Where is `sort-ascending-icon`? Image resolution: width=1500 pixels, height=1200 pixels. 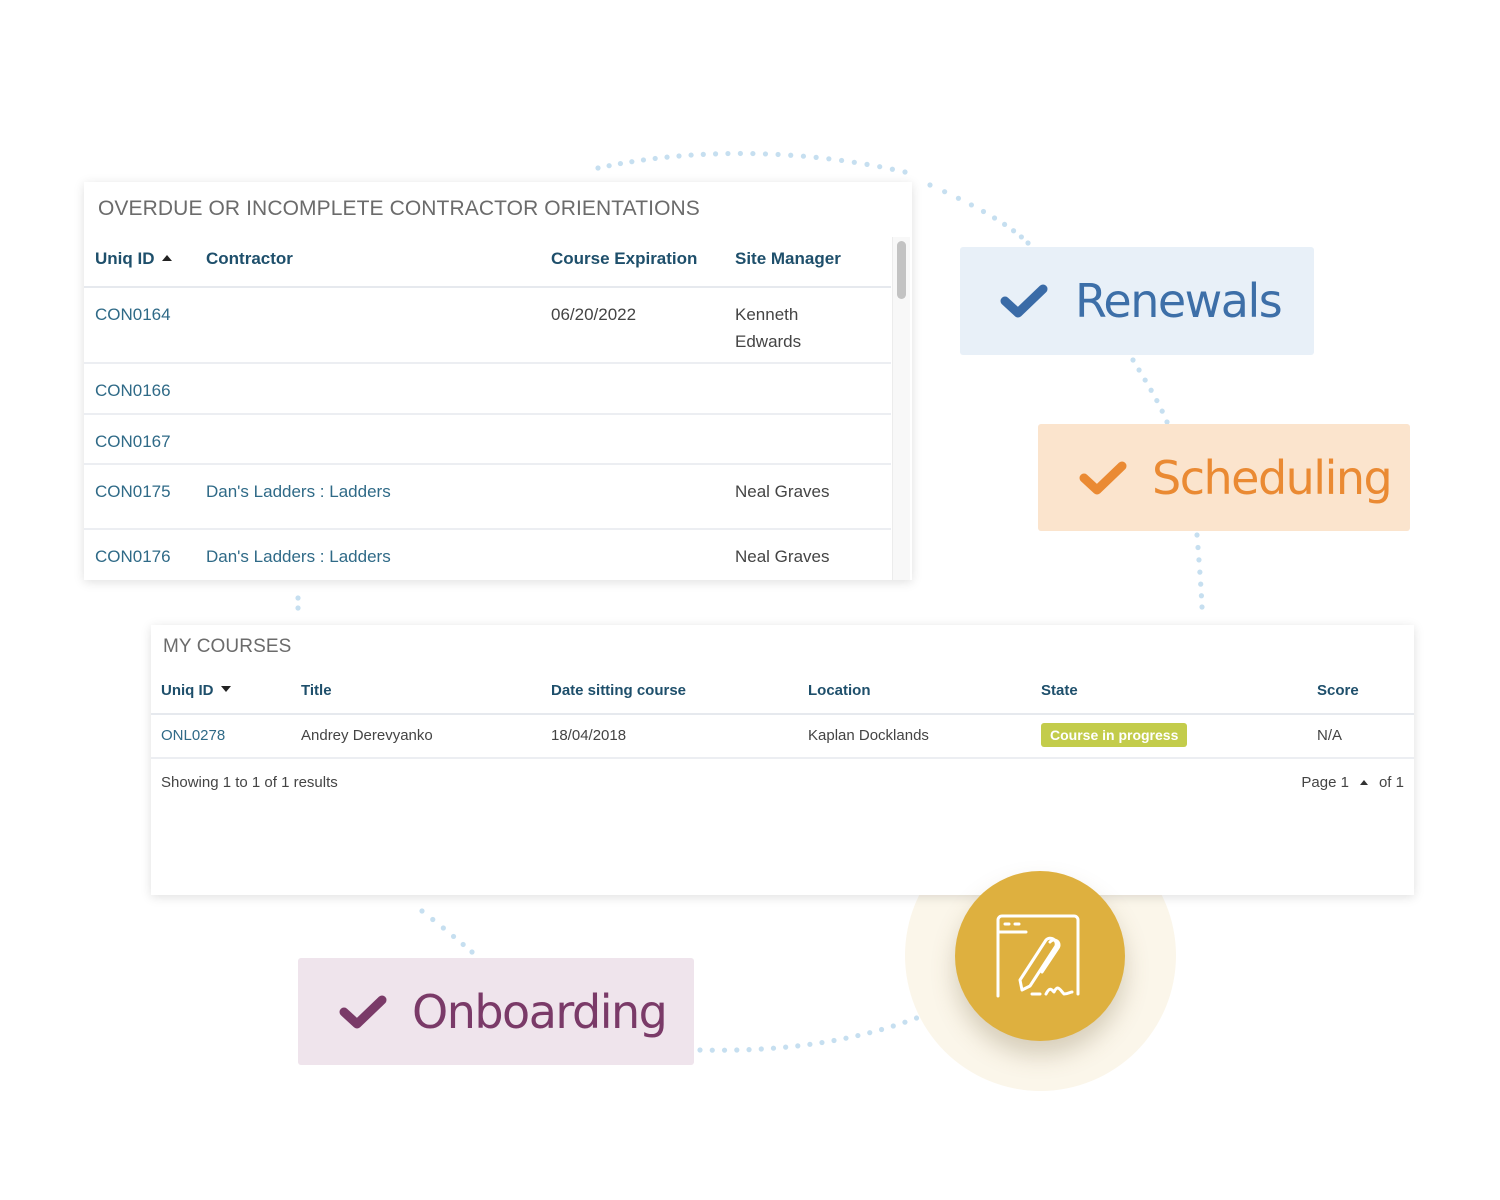
sort-ascending-icon is located at coordinates (166, 258).